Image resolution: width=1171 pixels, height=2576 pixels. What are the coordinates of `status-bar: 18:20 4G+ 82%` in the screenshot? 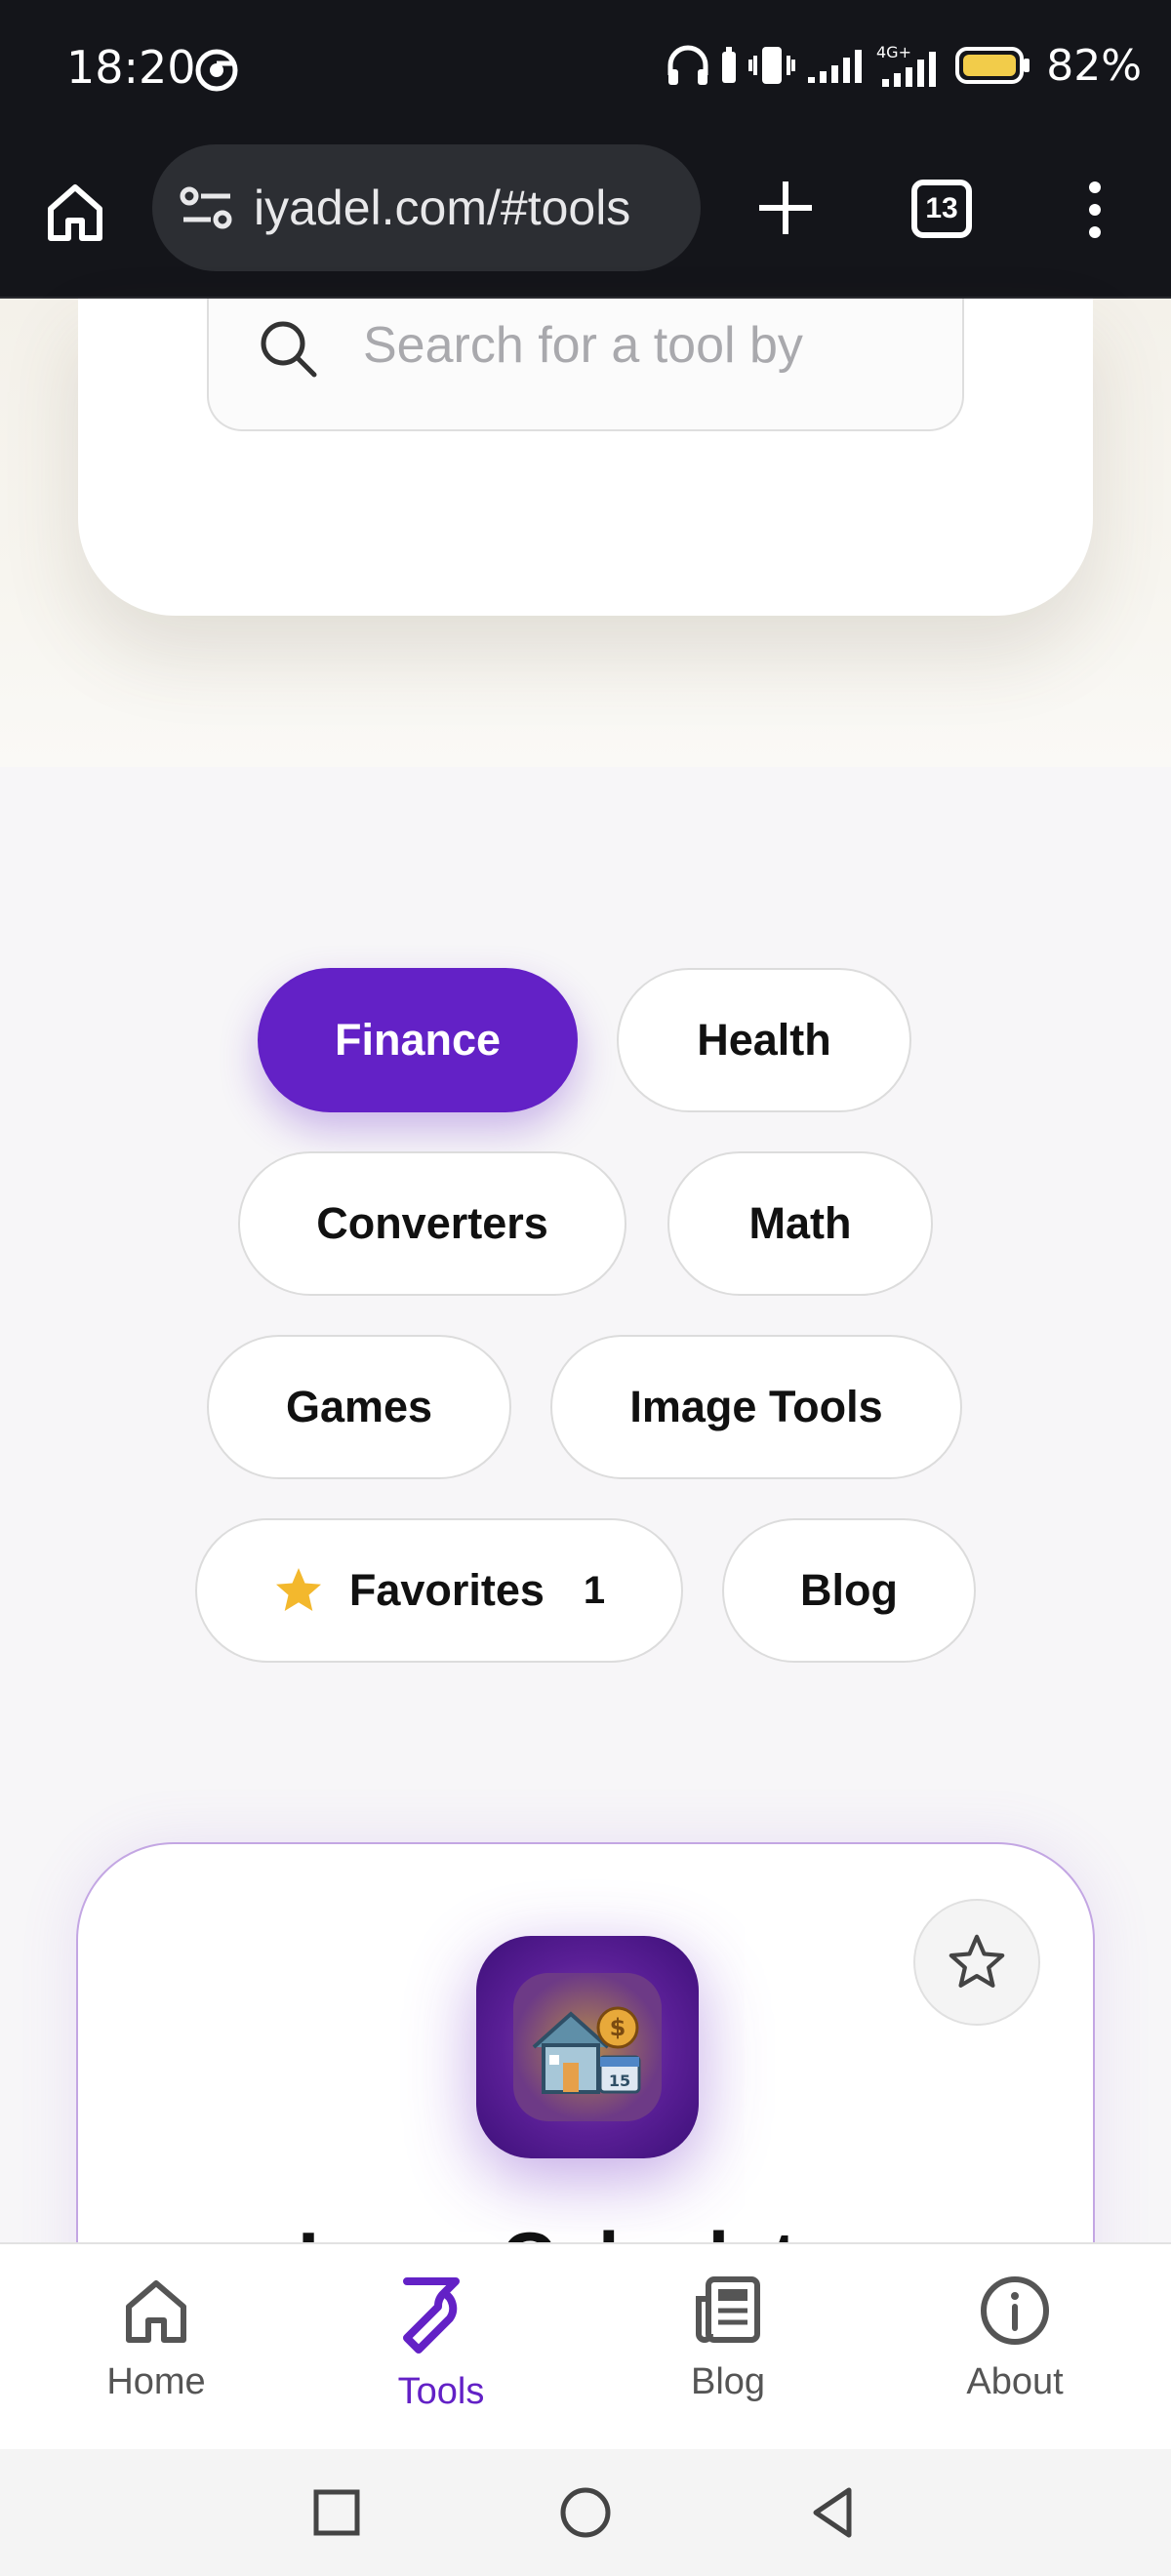 It's located at (585, 72).